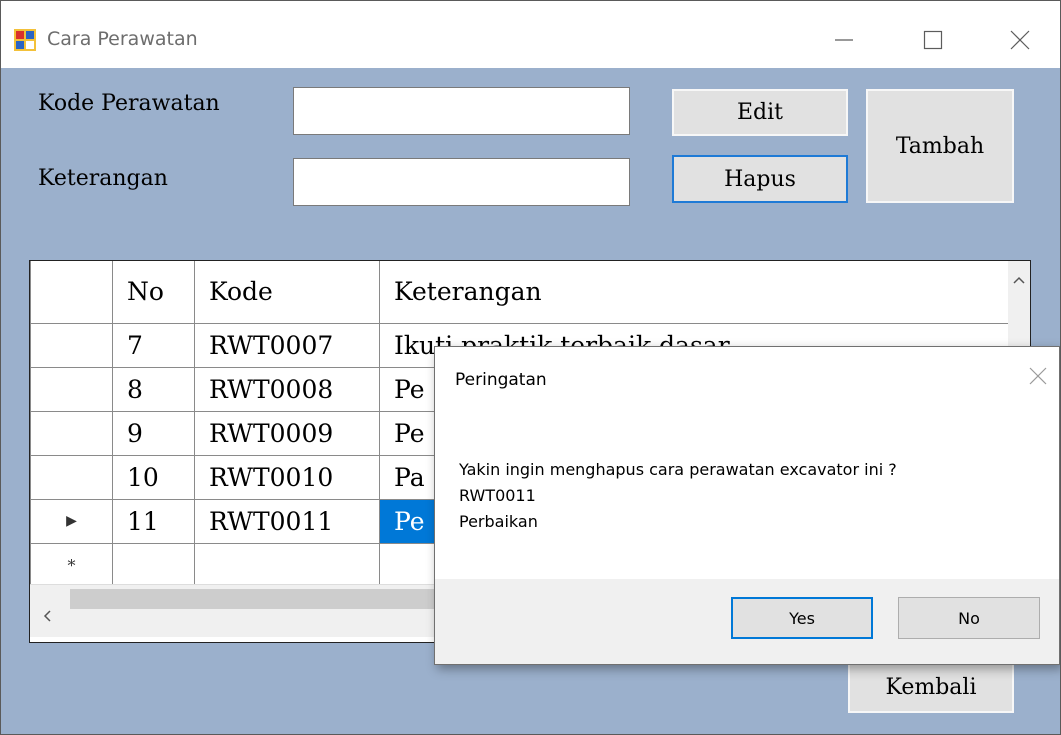  Describe the element at coordinates (461, 111) in the screenshot. I see `kode-perawatan-input` at that location.